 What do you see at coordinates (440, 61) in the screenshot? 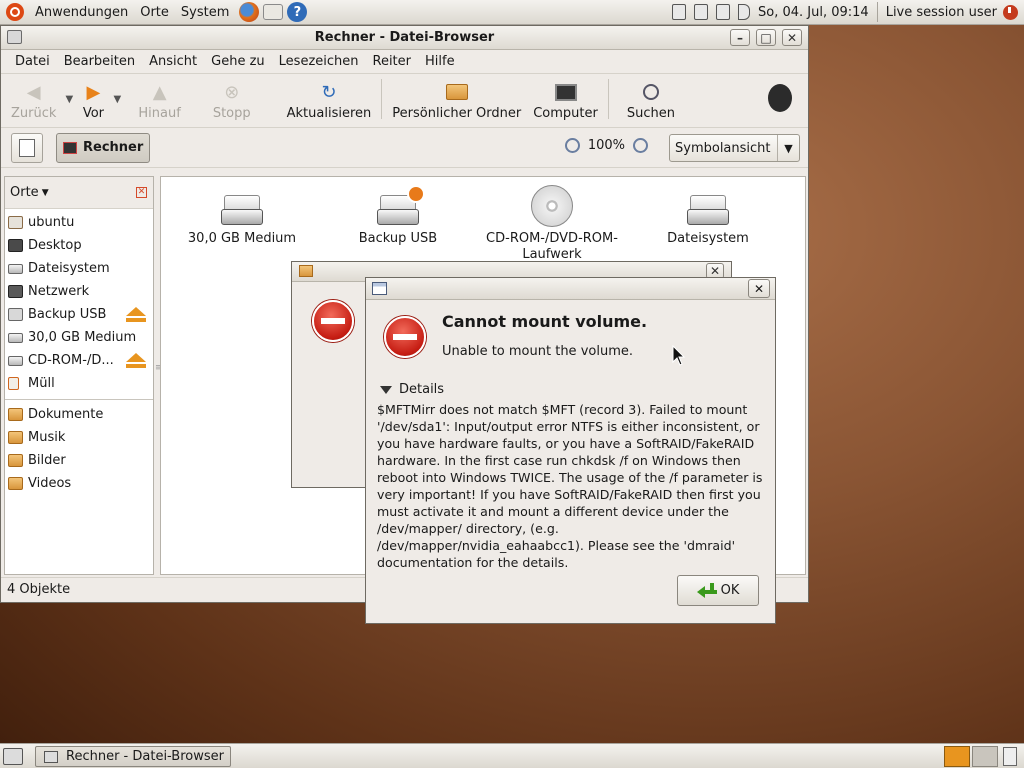
I see `menu-help: Hilfe` at bounding box center [440, 61].